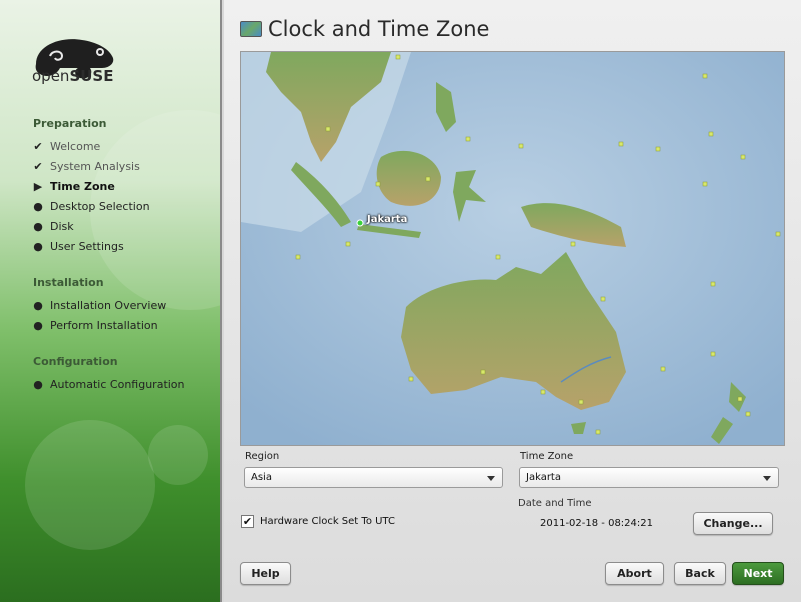  I want to click on world-map-icon, so click(251, 29).